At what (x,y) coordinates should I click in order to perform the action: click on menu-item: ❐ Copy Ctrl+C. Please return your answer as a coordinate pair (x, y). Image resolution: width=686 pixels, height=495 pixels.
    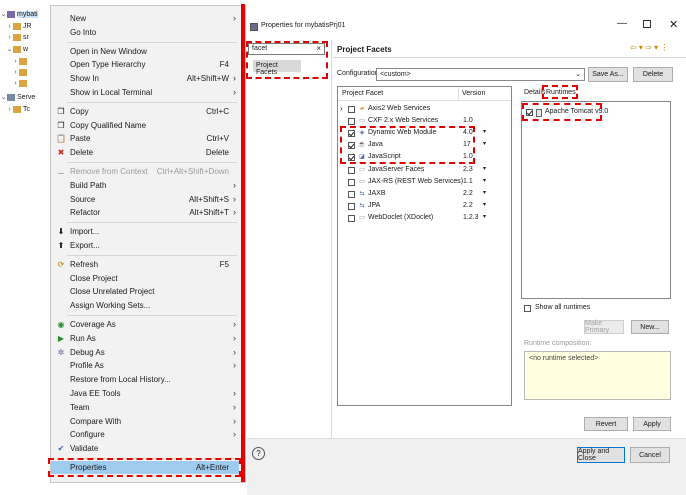
    Looking at the image, I should click on (145, 111).